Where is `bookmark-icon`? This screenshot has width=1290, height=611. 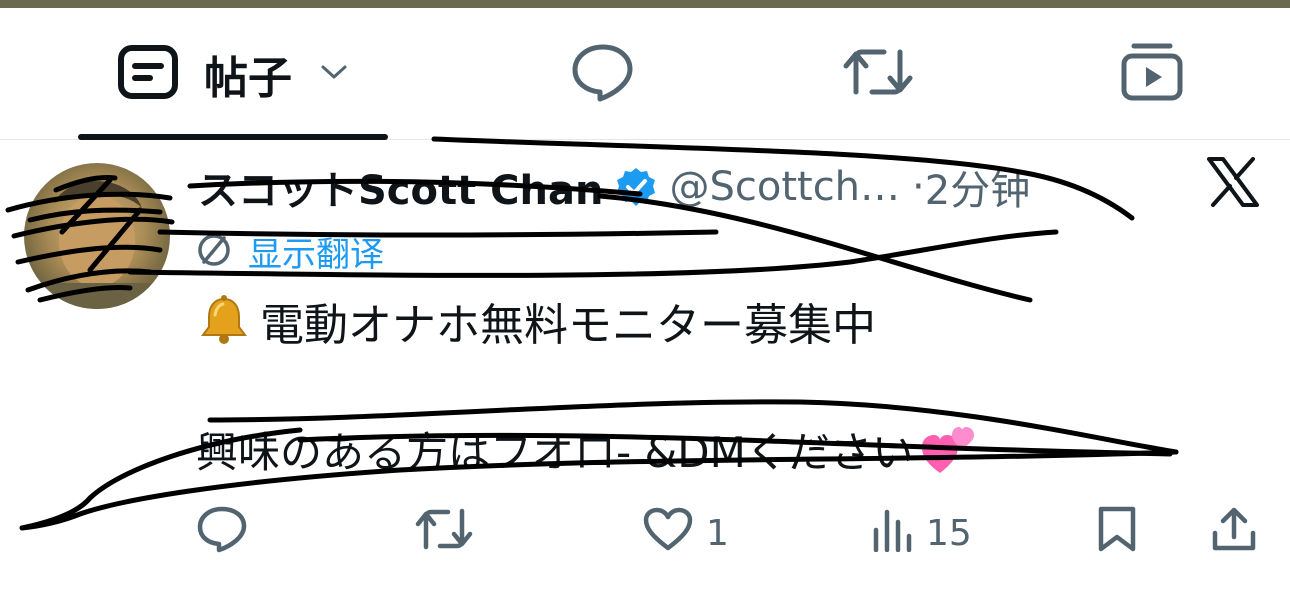 bookmark-icon is located at coordinates (1117, 533).